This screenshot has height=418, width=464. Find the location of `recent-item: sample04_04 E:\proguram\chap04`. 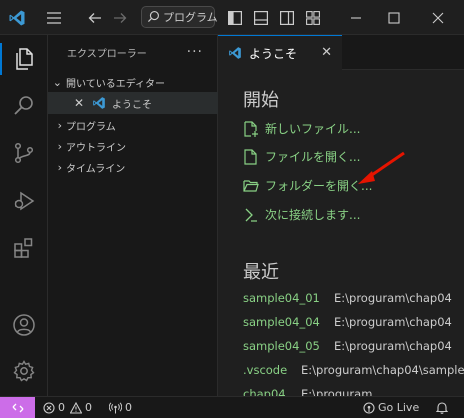

recent-item: sample04_04 E:\proguram\chap04 is located at coordinates (347, 322).